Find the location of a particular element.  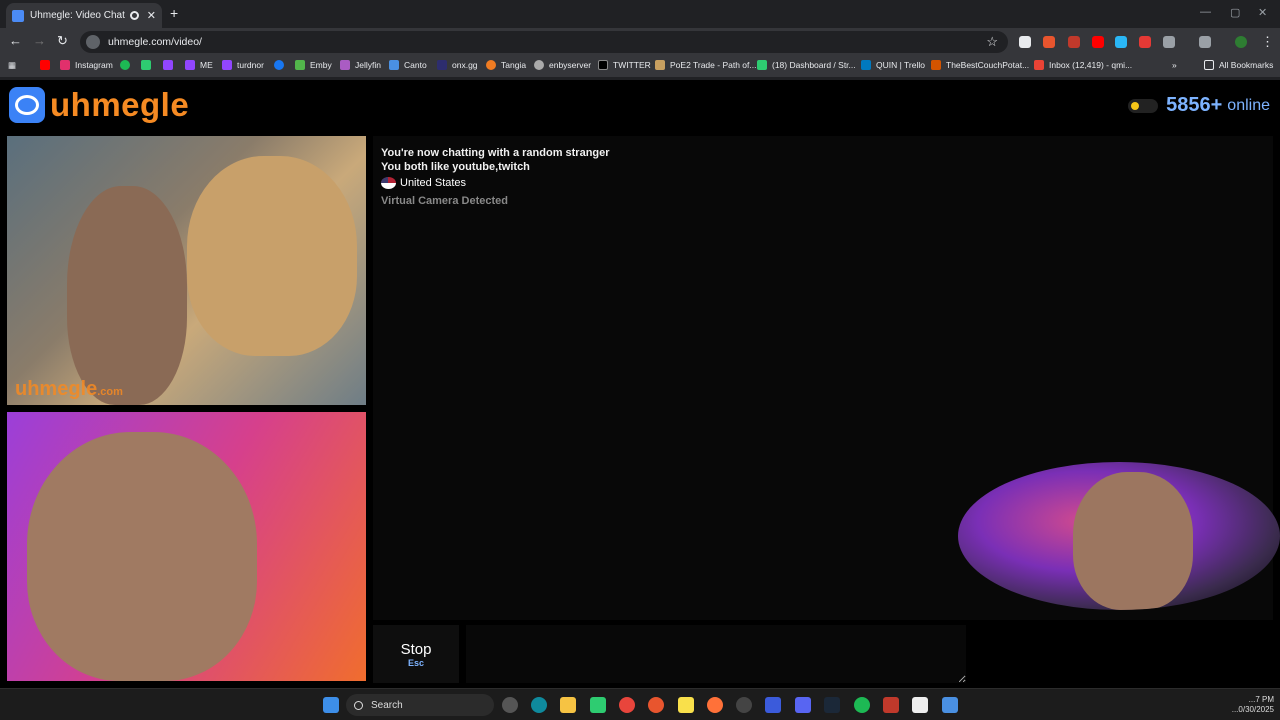

file-explorer-icon is located at coordinates (568, 705).